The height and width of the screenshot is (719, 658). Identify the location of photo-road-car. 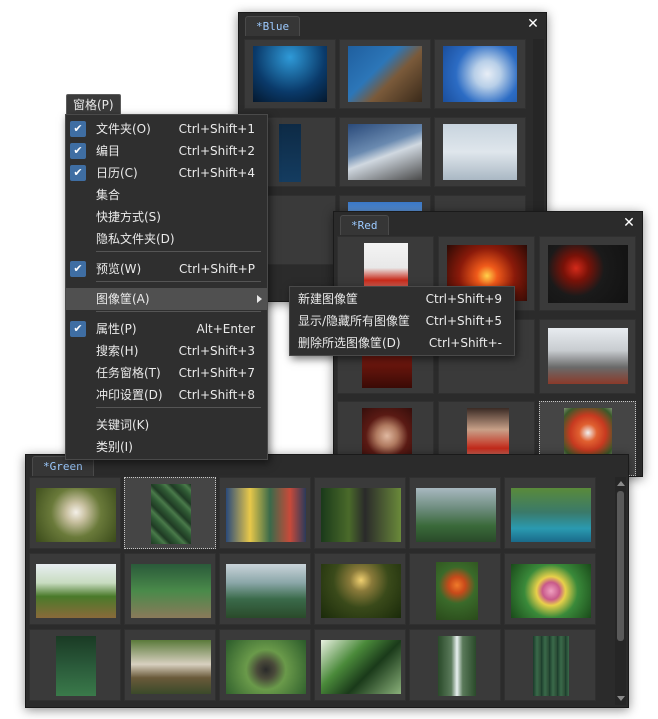
(588, 356).